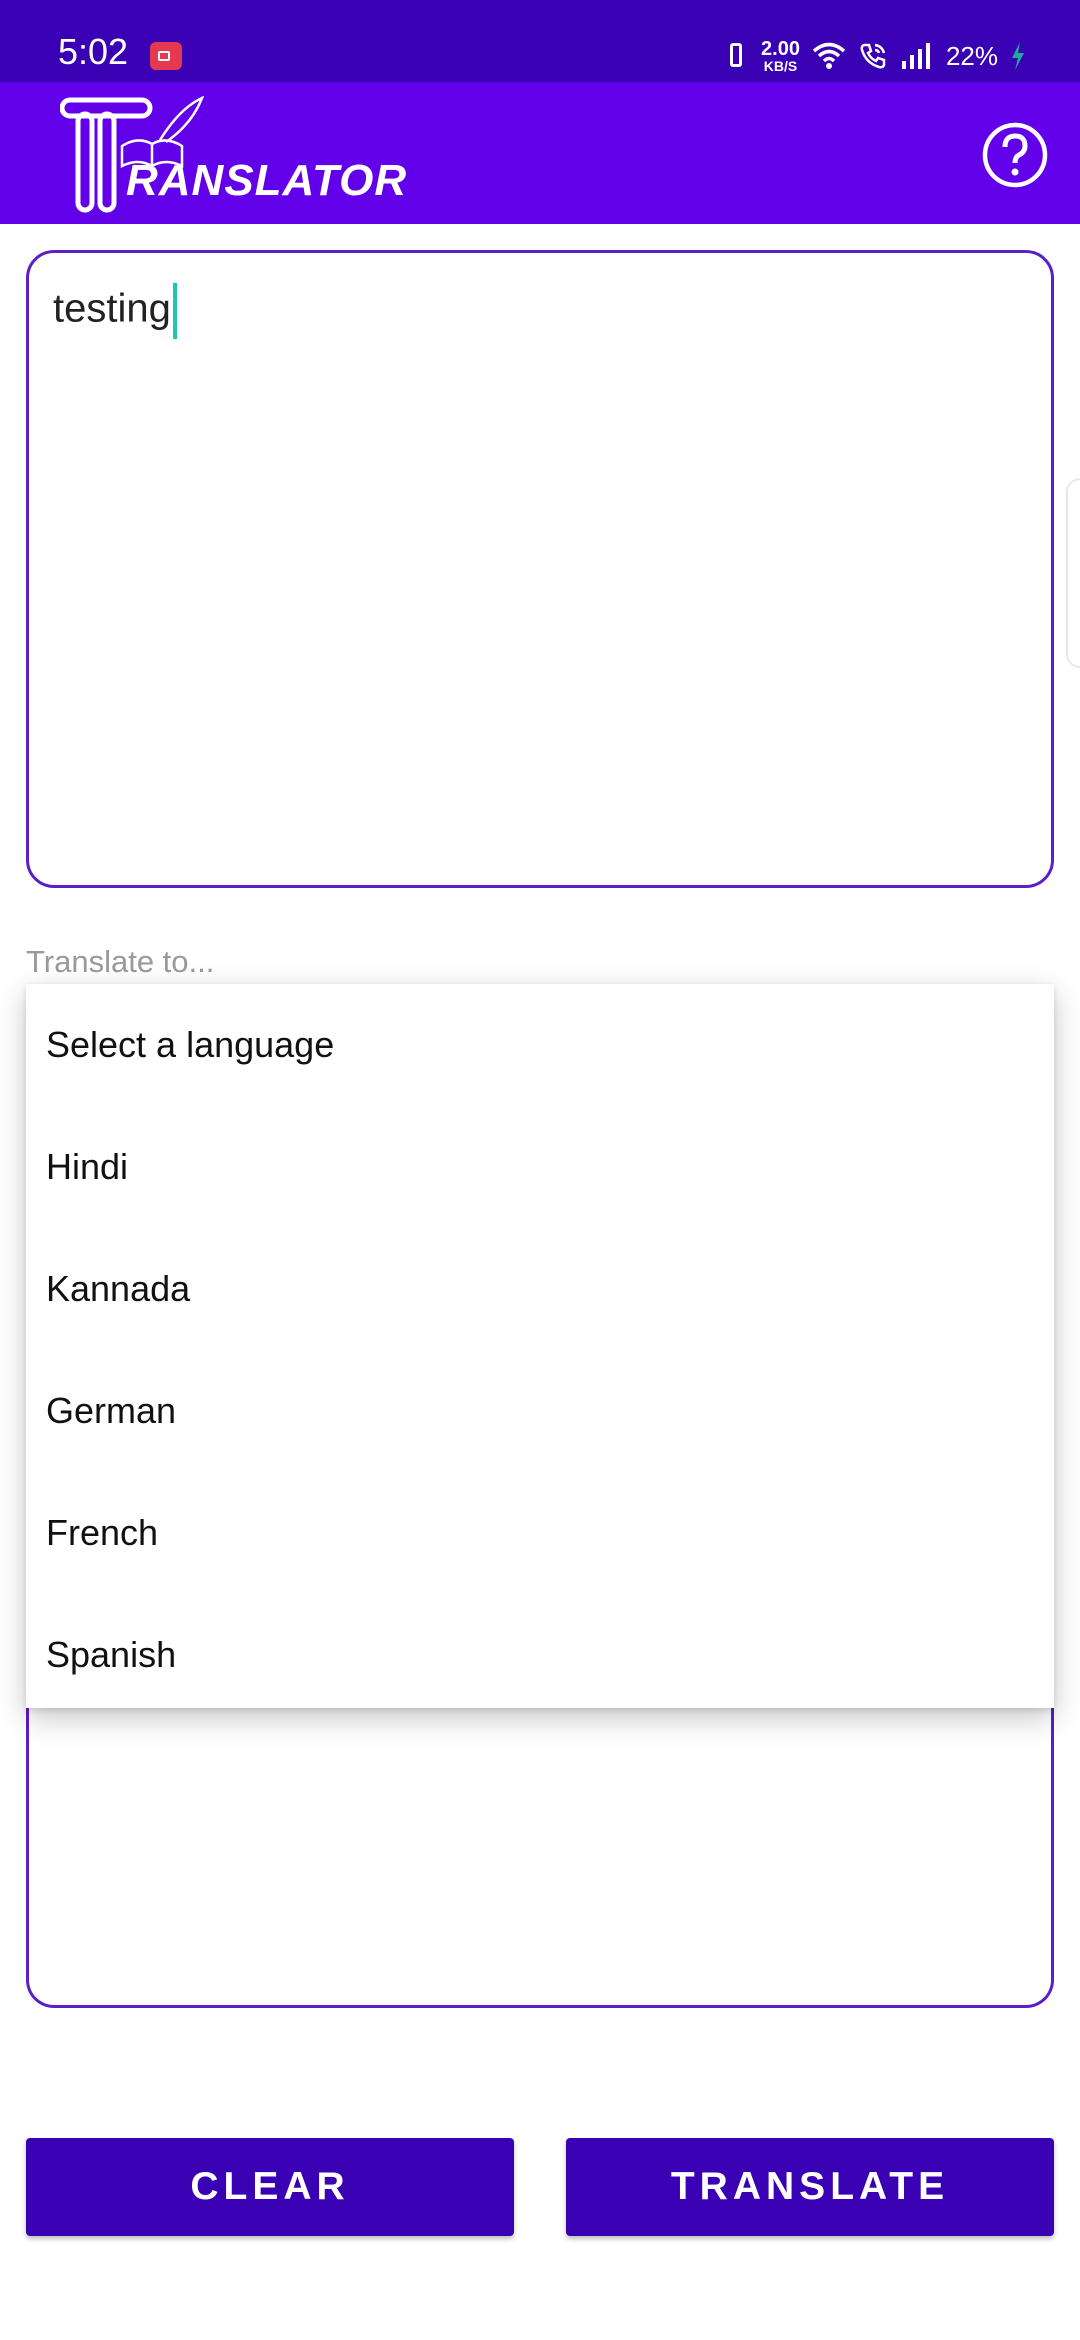  What do you see at coordinates (174, 311) in the screenshot?
I see `text-cursor` at bounding box center [174, 311].